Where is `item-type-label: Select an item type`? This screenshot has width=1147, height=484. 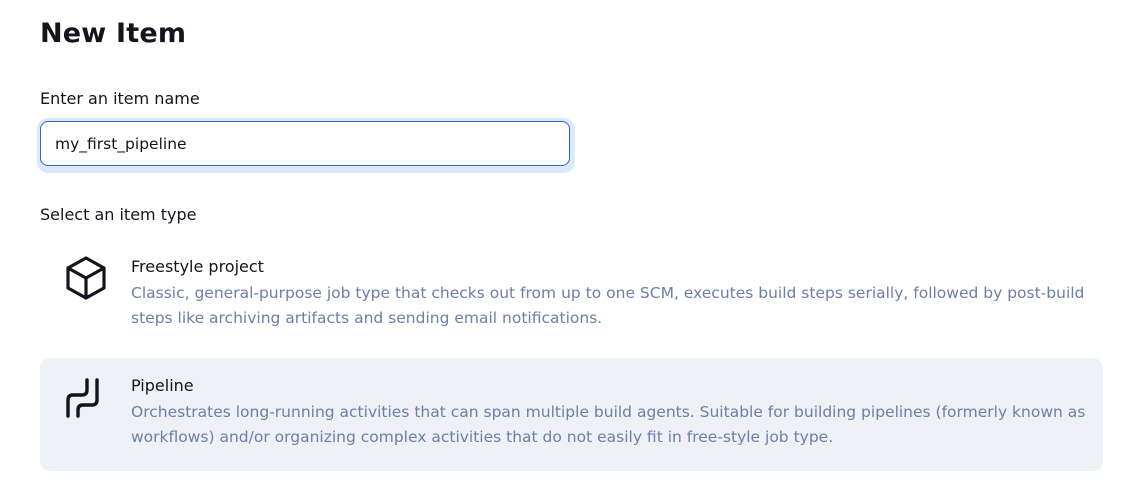
item-type-label: Select an item type is located at coordinates (118, 214).